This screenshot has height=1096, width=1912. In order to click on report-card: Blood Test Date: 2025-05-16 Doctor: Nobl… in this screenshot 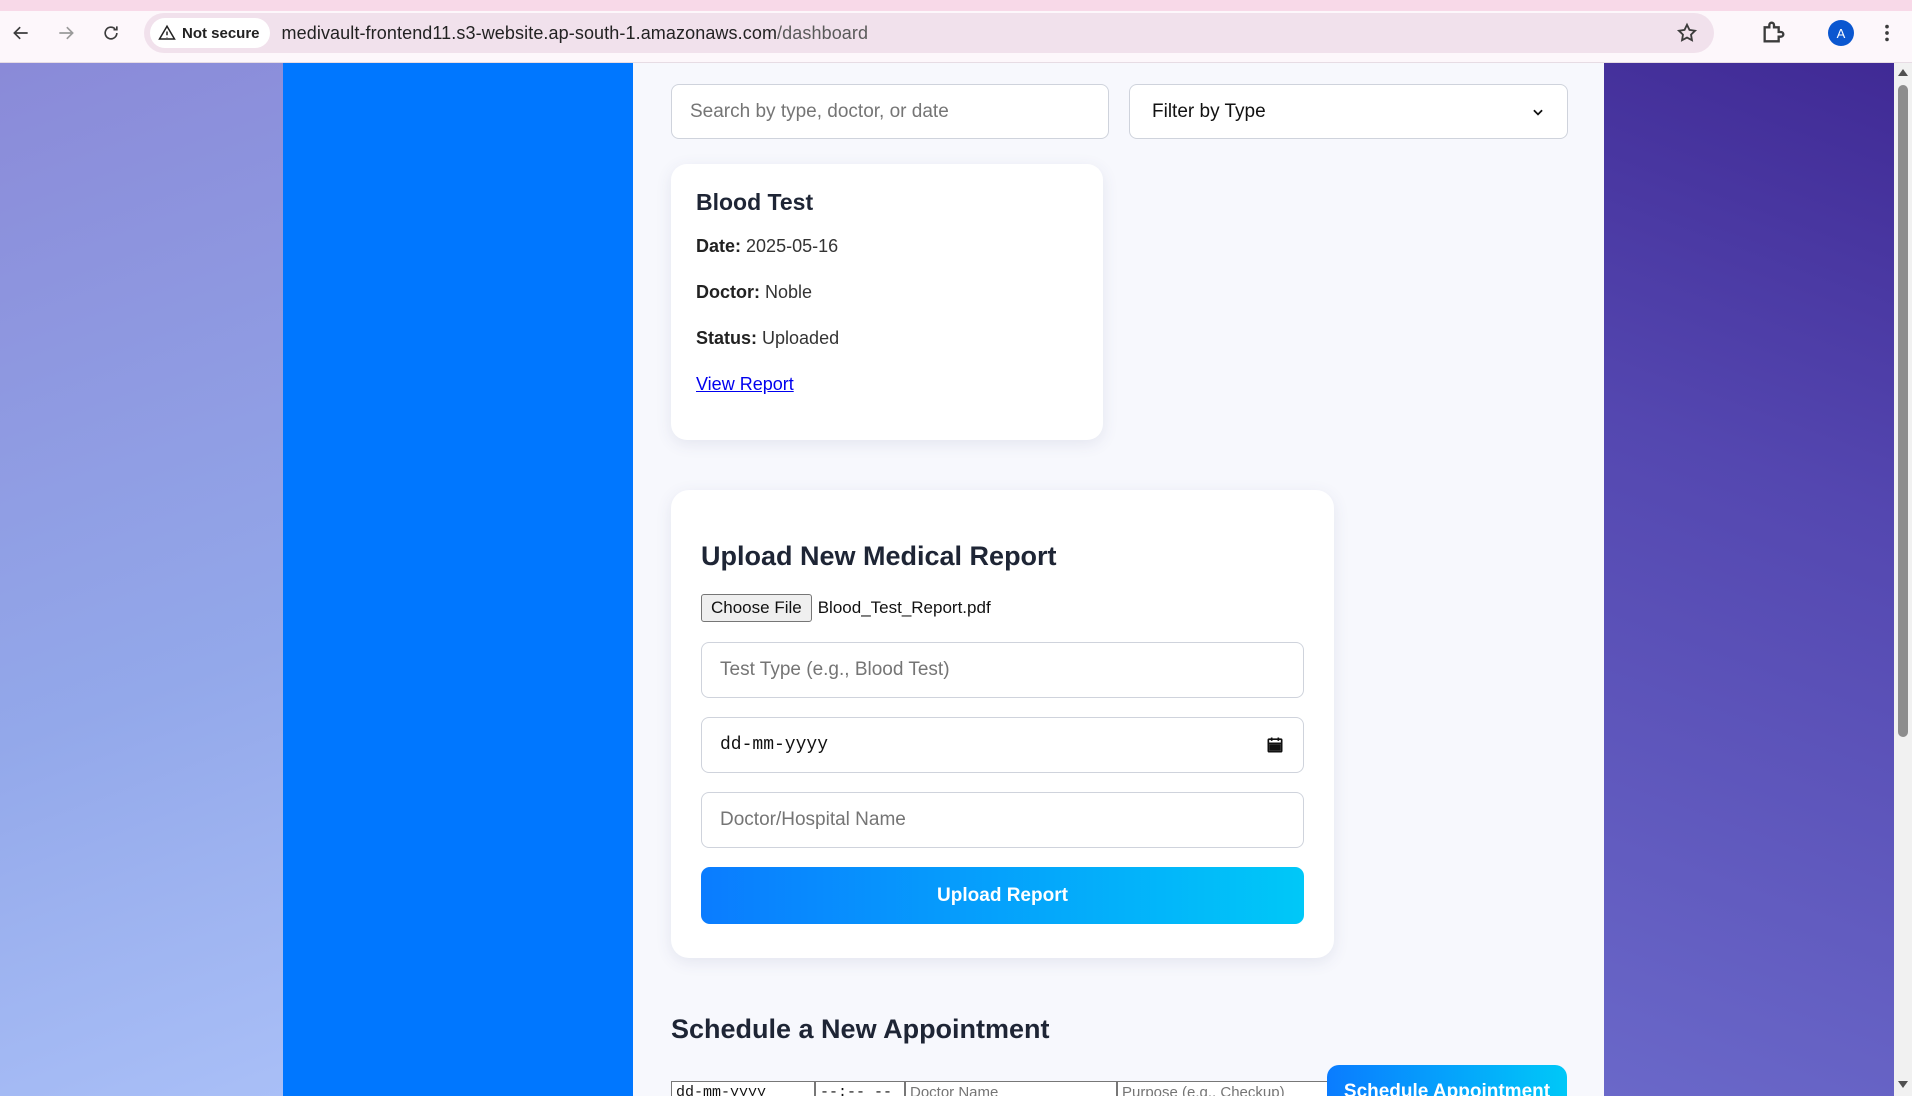, I will do `click(887, 302)`.